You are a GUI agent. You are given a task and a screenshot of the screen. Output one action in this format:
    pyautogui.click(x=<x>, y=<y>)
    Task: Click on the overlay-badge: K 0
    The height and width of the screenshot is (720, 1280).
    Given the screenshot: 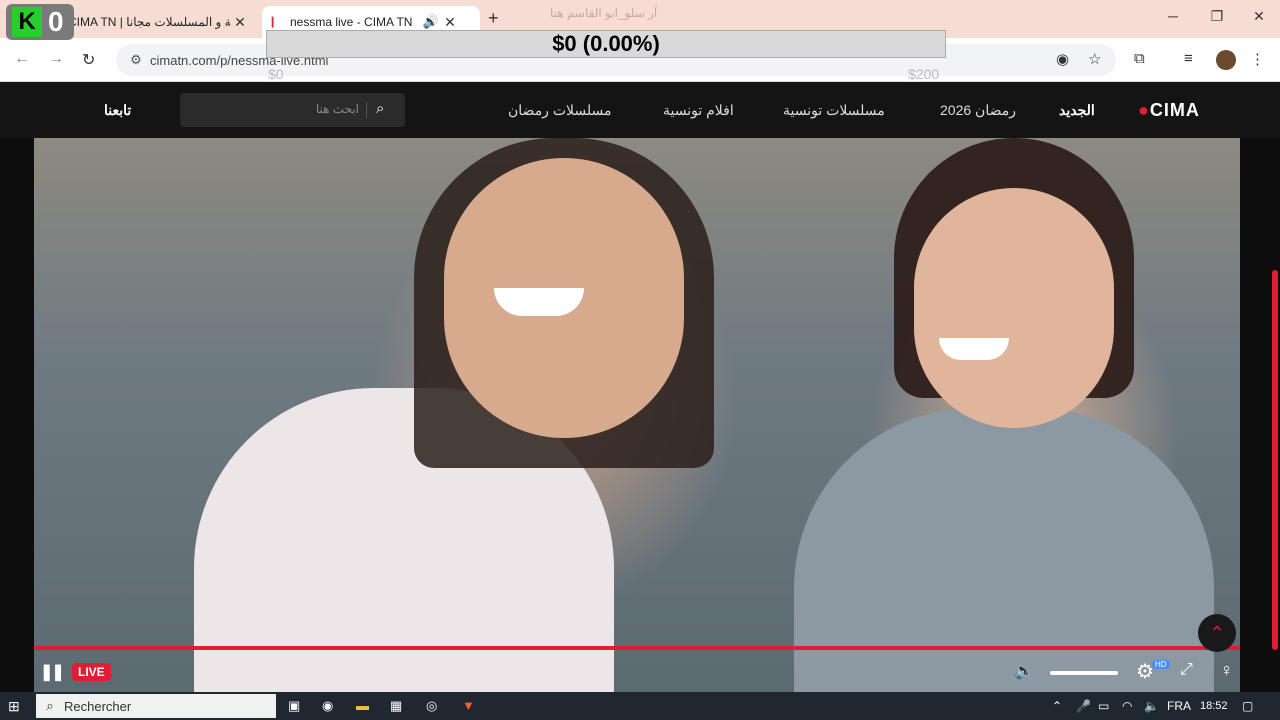 What is the action you would take?
    pyautogui.click(x=40, y=22)
    